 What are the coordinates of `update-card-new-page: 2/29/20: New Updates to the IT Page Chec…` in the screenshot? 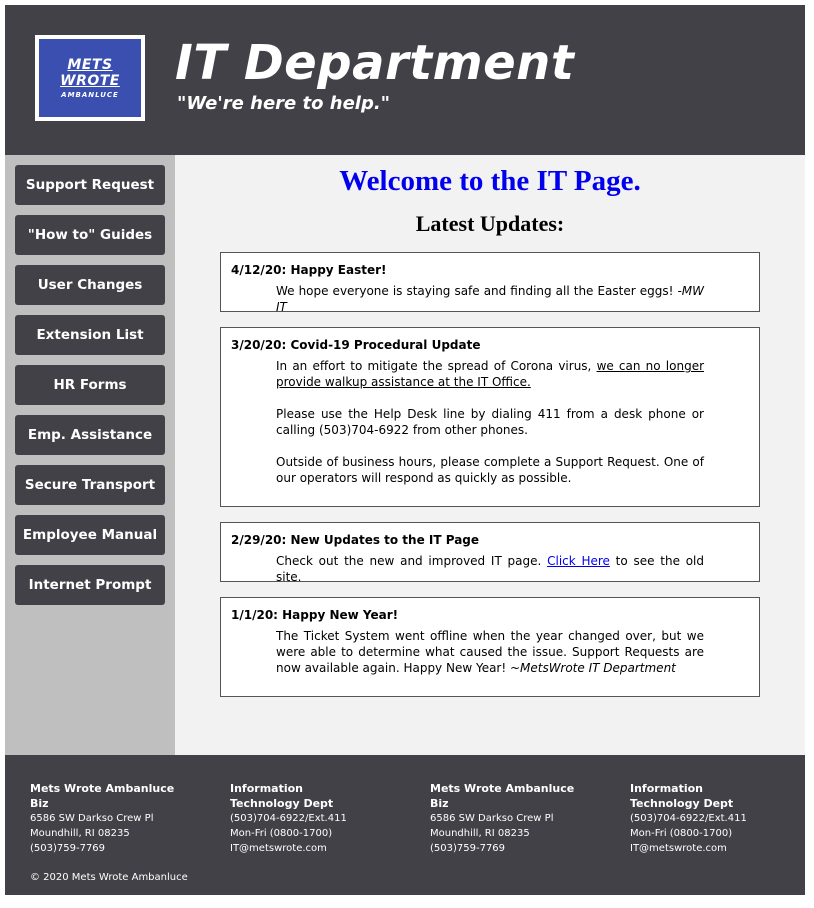 It's located at (490, 553).